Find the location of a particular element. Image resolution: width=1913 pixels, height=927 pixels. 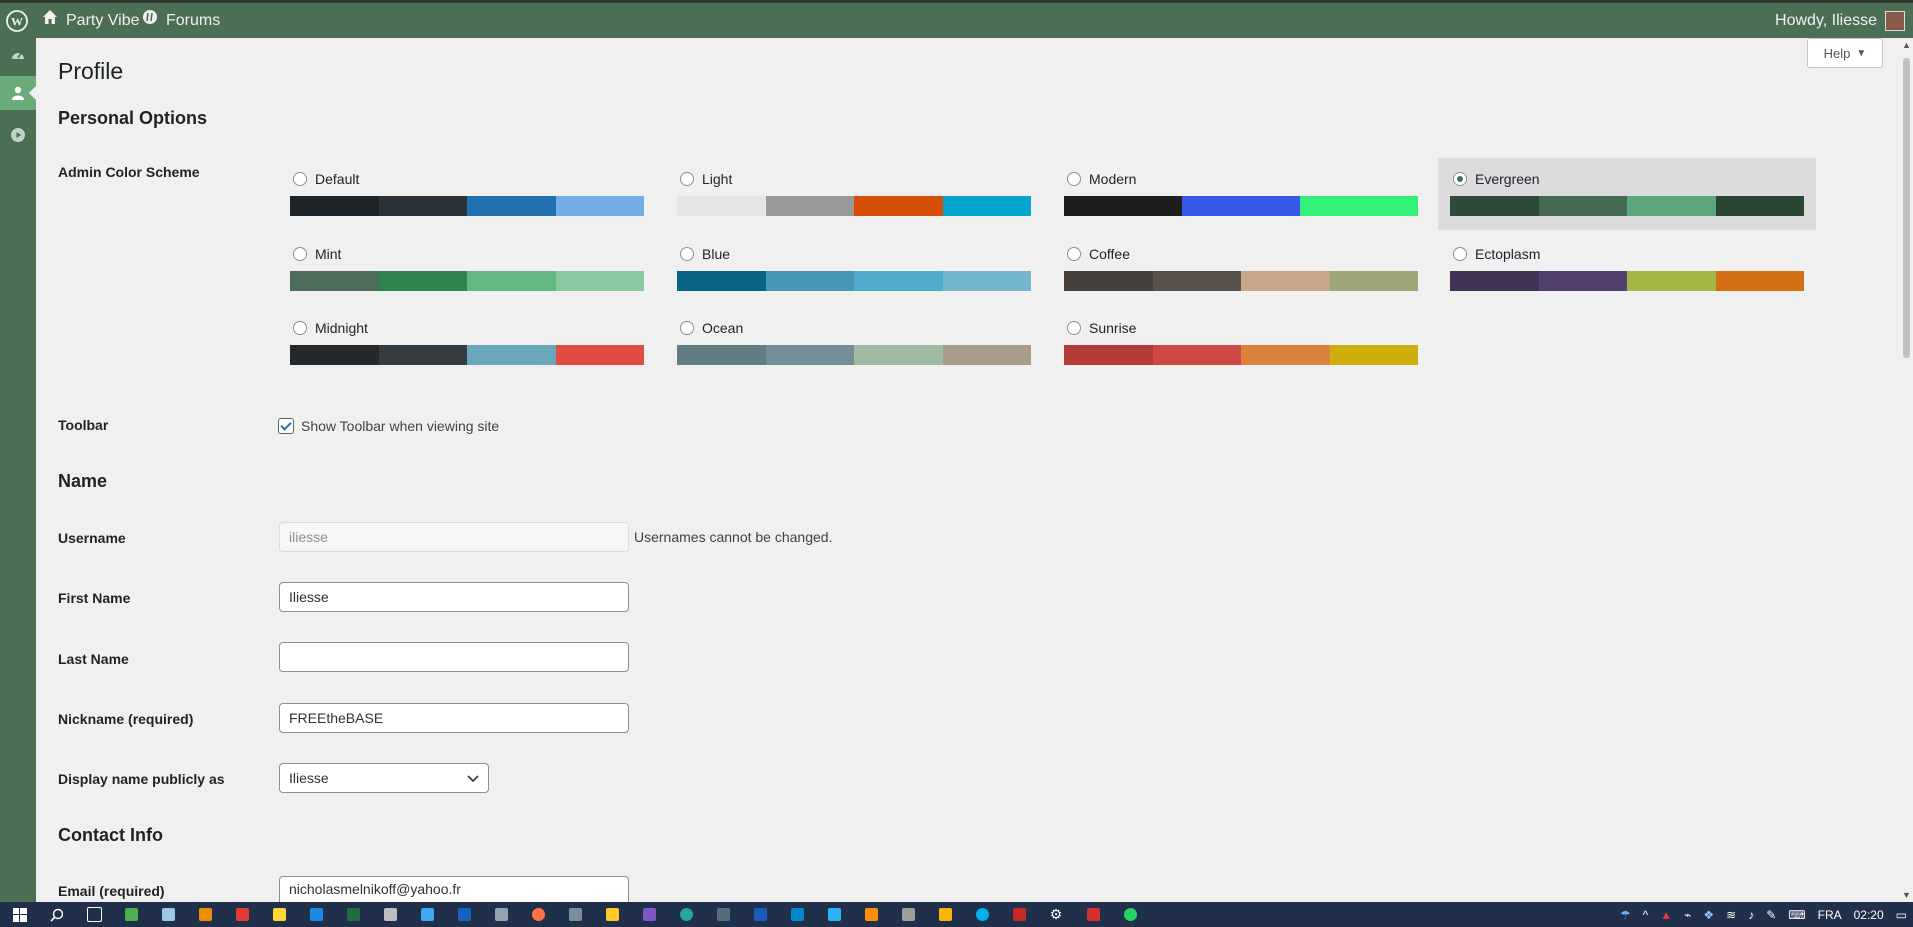

forums-link: Forums is located at coordinates (181, 20).